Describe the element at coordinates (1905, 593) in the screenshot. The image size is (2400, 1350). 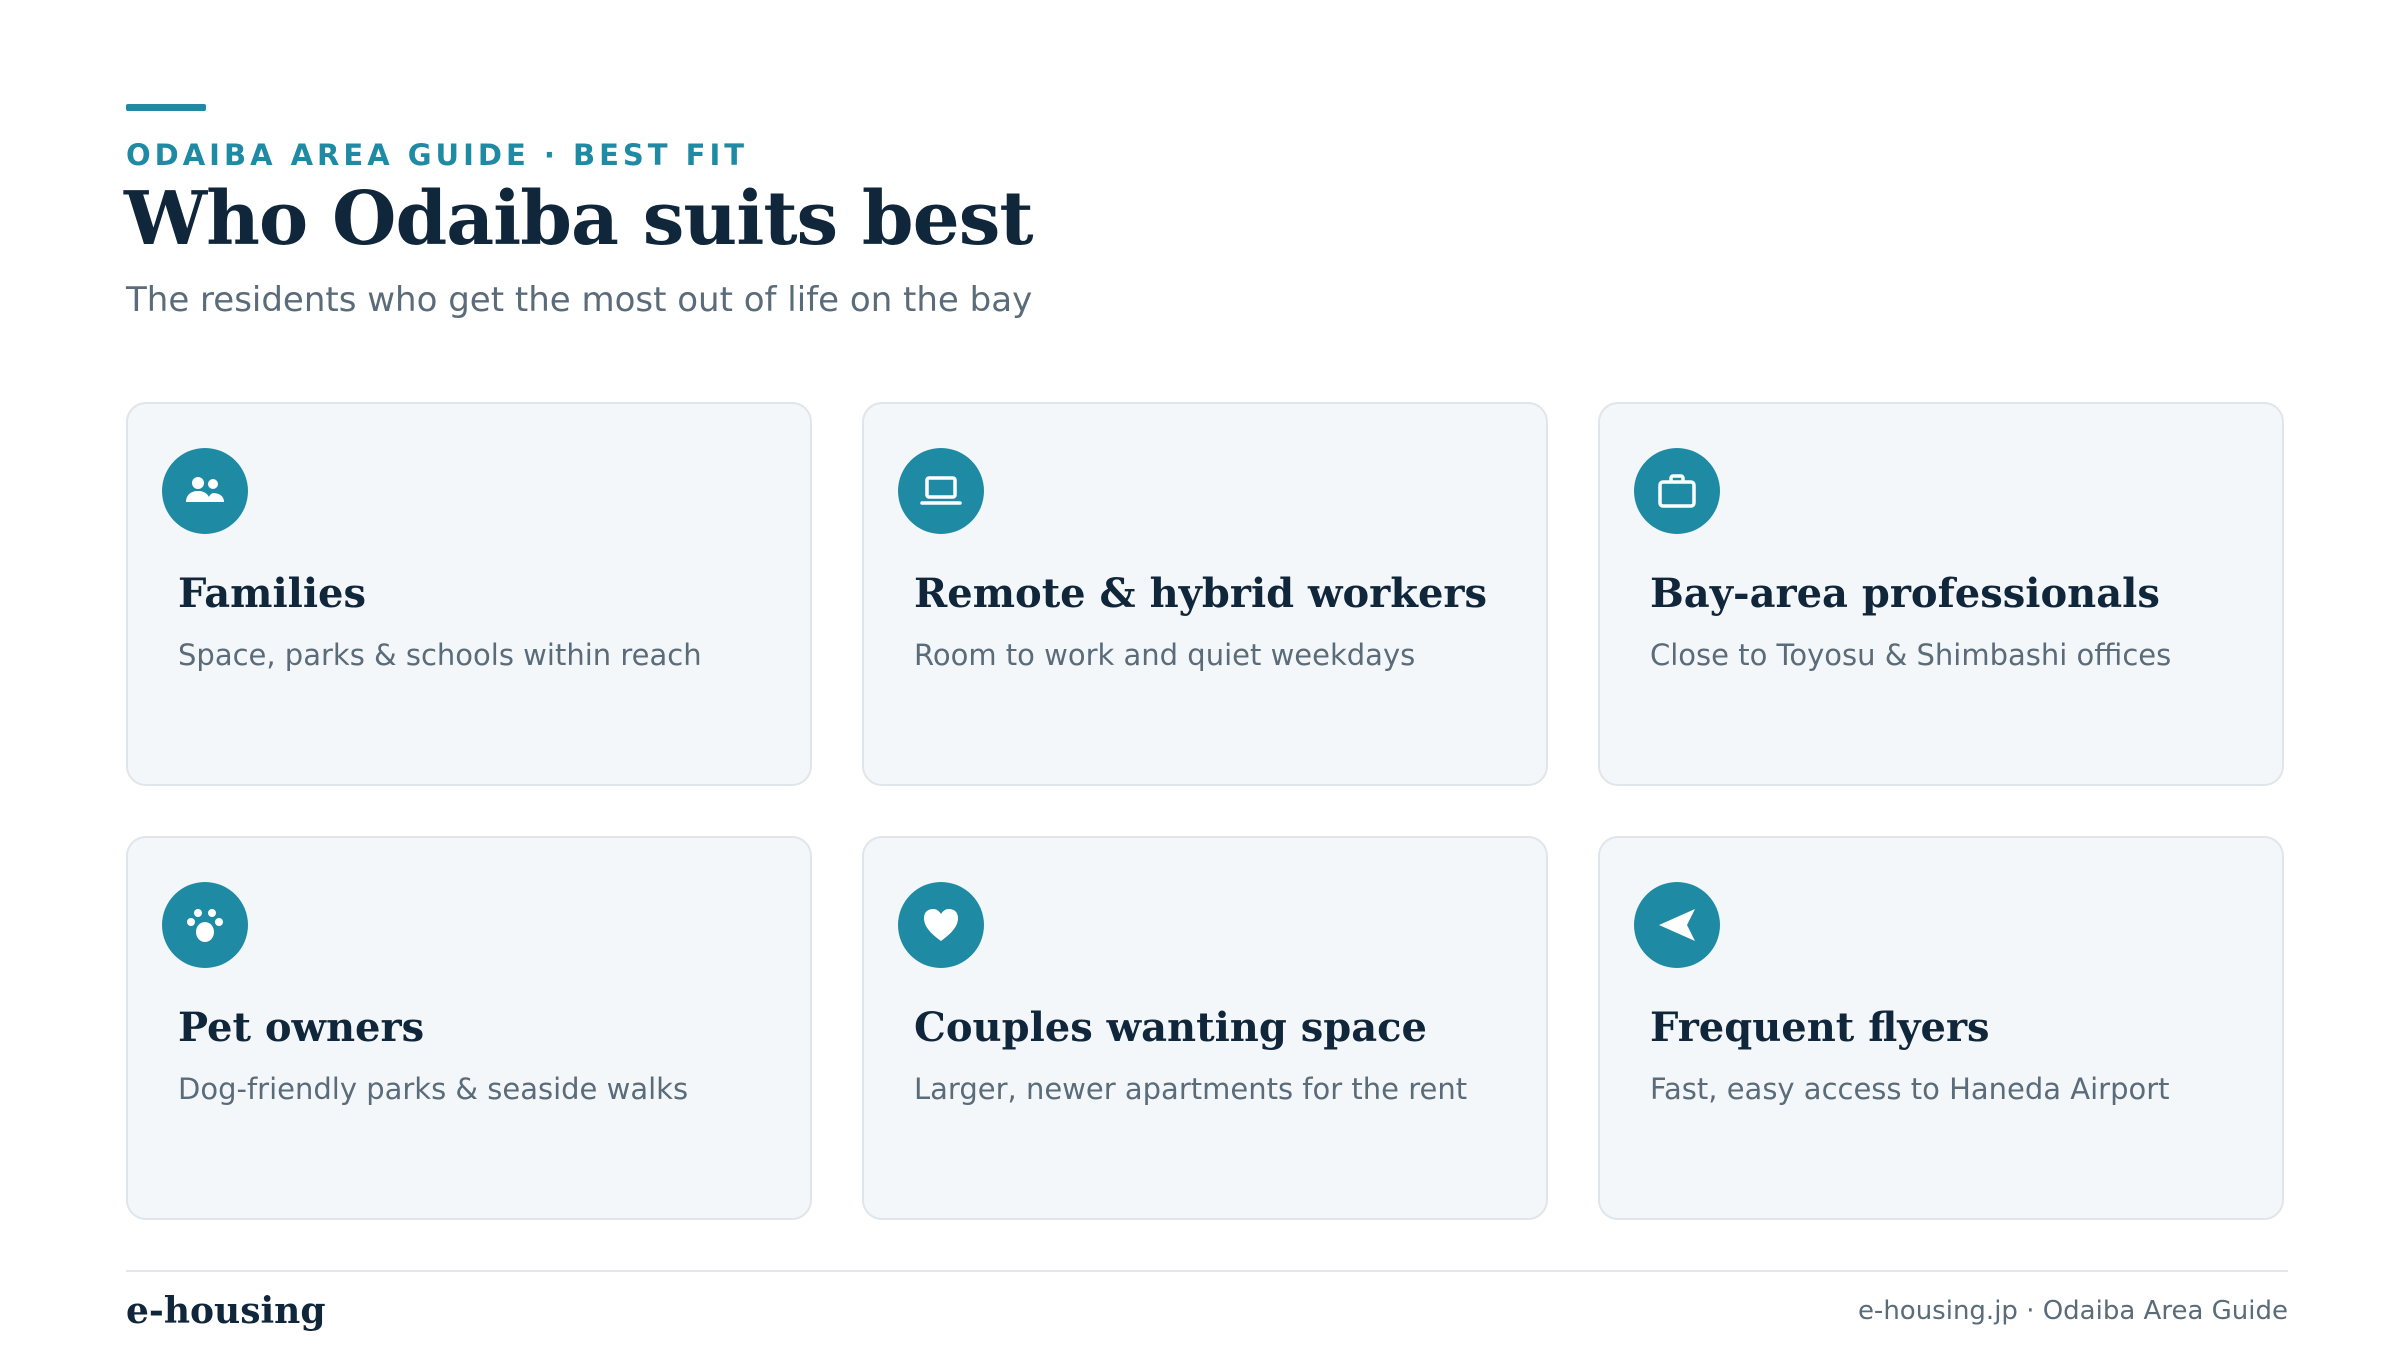
I see `card-title: Bay-area professionals` at that location.